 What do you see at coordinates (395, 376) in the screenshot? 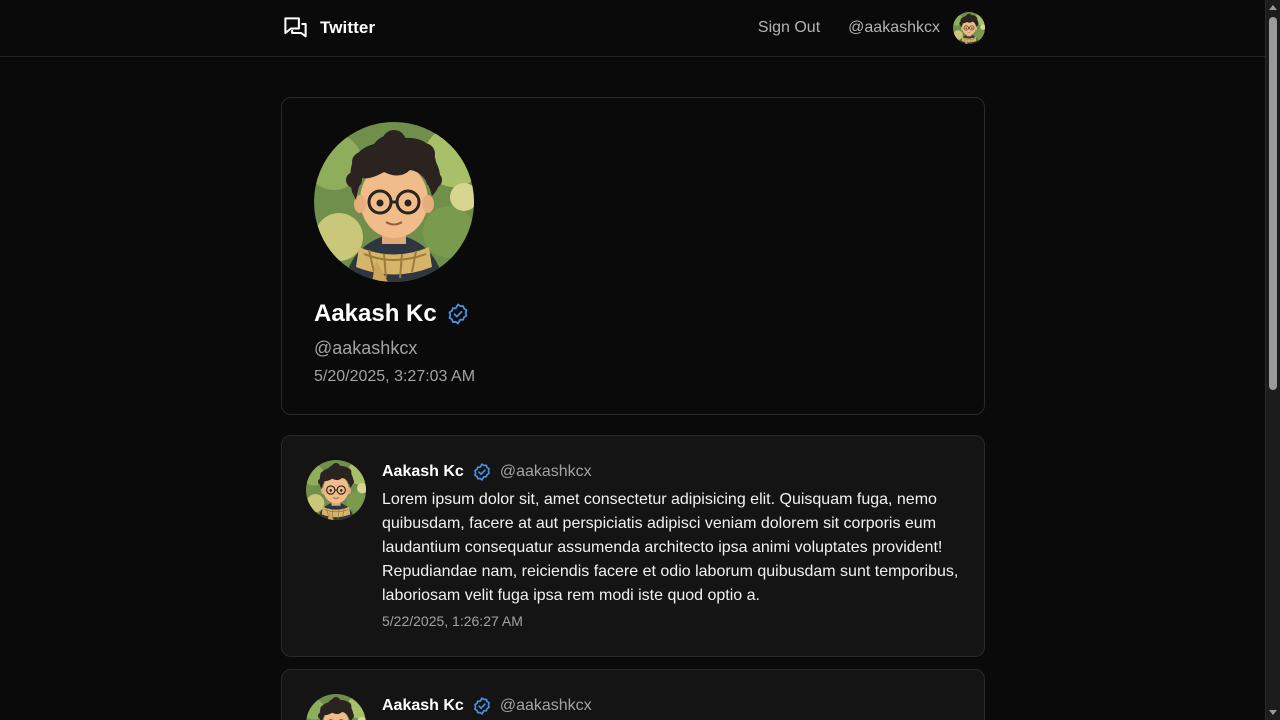
I see `profile-joined-date: 5/20/2025, 3:27:03 AM` at bounding box center [395, 376].